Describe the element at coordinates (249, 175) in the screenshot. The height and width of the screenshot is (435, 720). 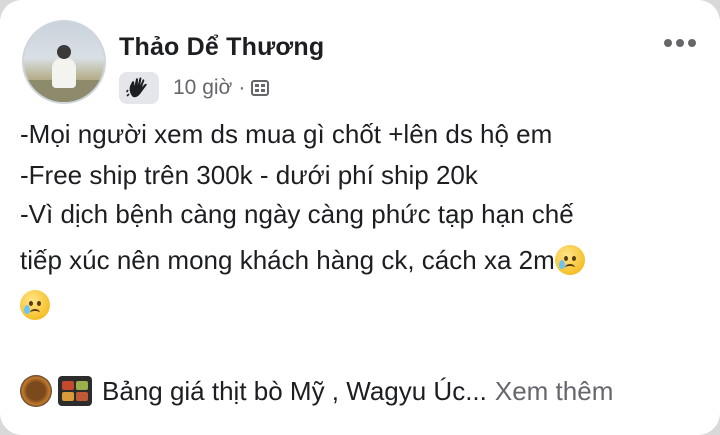
I see `post-text-line-2: -Free ship trên 300k - dưới phí ship 20k` at that location.